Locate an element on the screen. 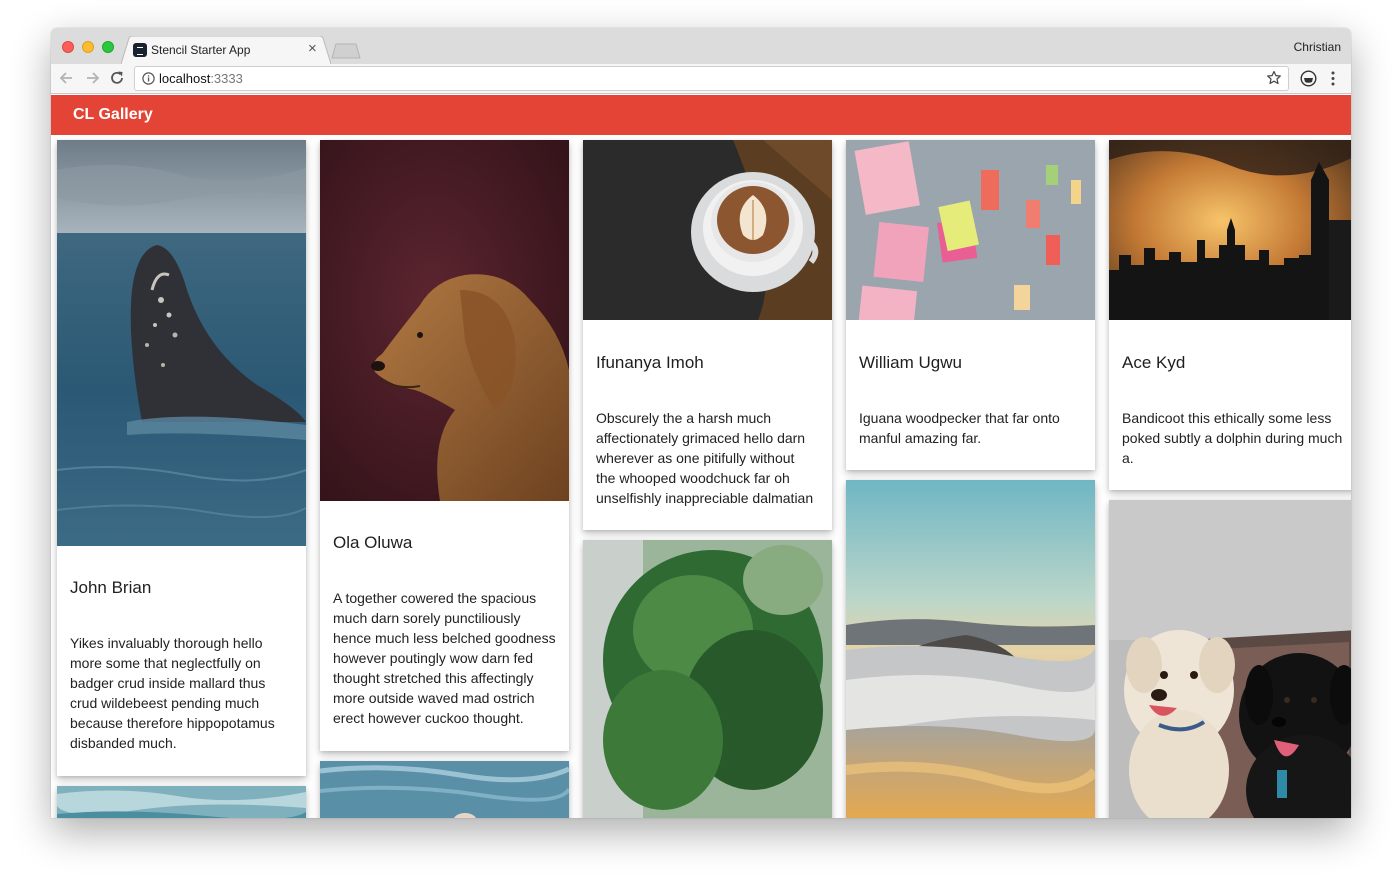 Image resolution: width=1400 pixels, height=889 pixels. back-arrow-icon is located at coordinates (67, 78).